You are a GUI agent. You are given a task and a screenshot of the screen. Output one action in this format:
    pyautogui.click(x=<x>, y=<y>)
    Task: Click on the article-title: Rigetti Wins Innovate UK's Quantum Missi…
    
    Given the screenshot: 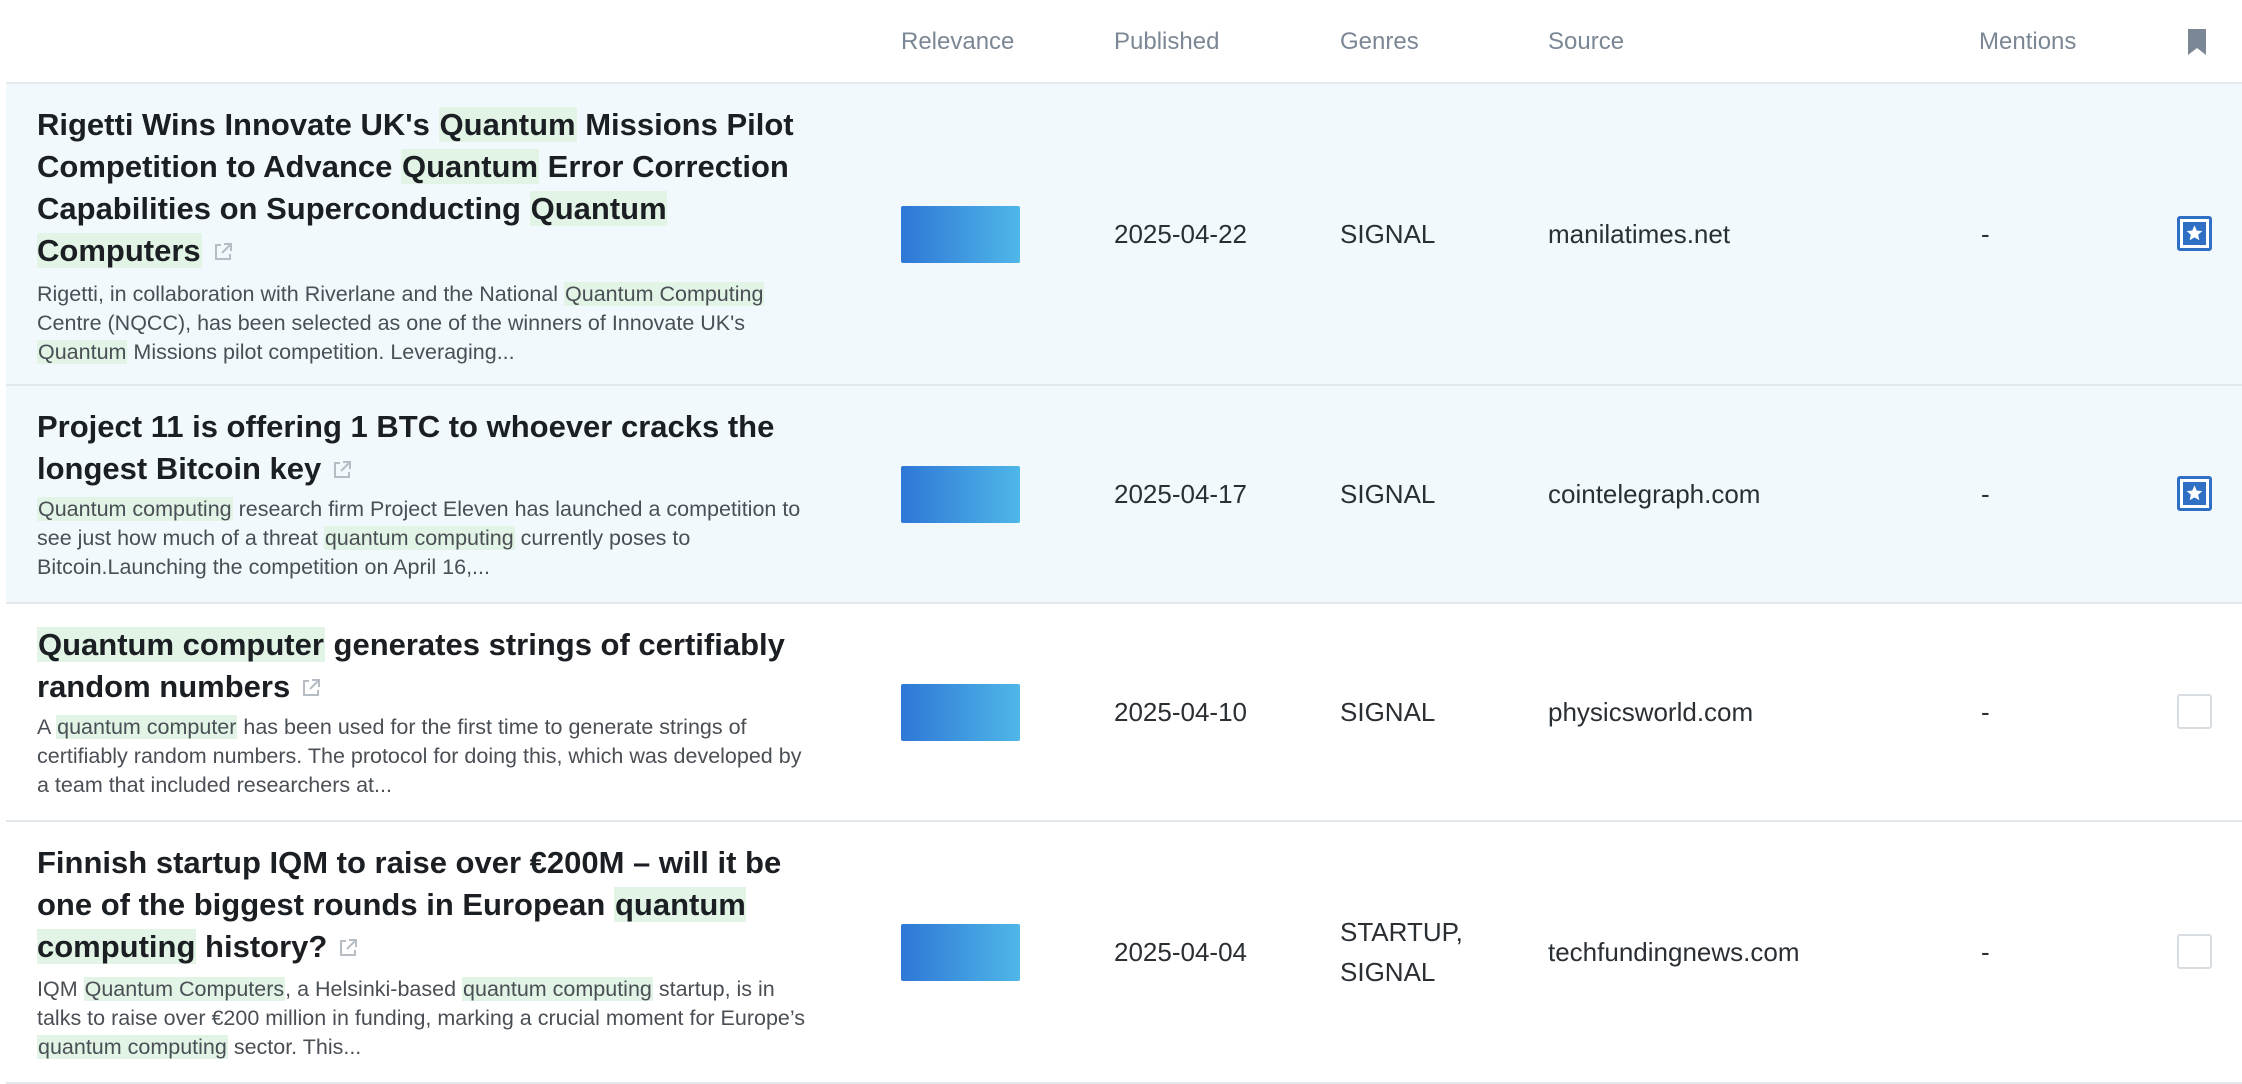 What is the action you would take?
    pyautogui.click(x=427, y=188)
    